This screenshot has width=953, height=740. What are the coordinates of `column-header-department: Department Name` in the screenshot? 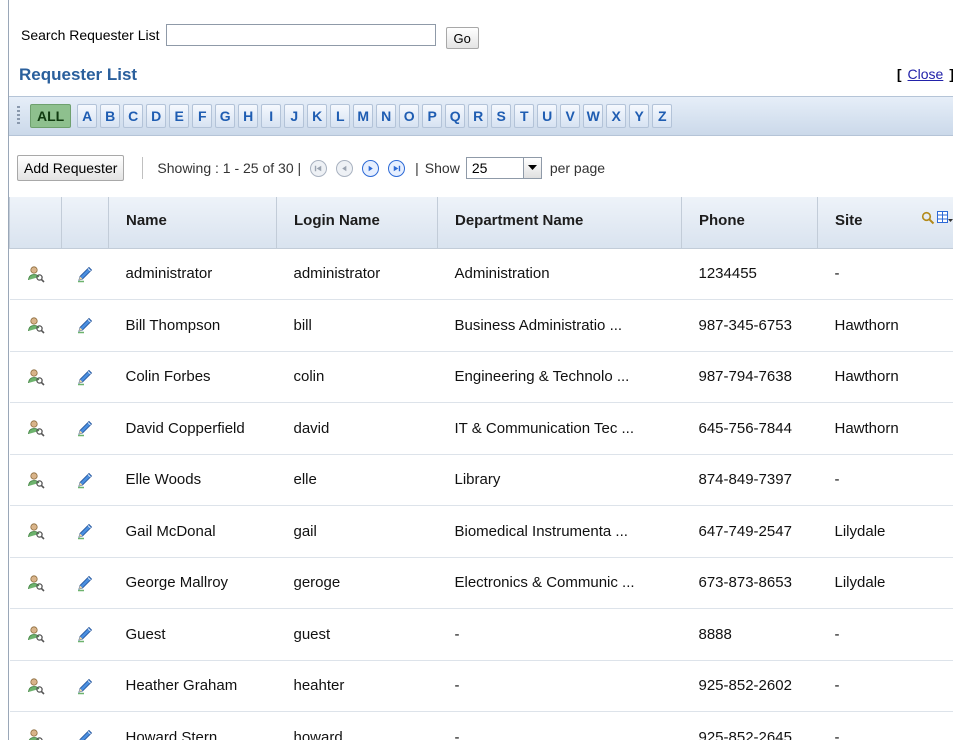 It's located at (559, 223).